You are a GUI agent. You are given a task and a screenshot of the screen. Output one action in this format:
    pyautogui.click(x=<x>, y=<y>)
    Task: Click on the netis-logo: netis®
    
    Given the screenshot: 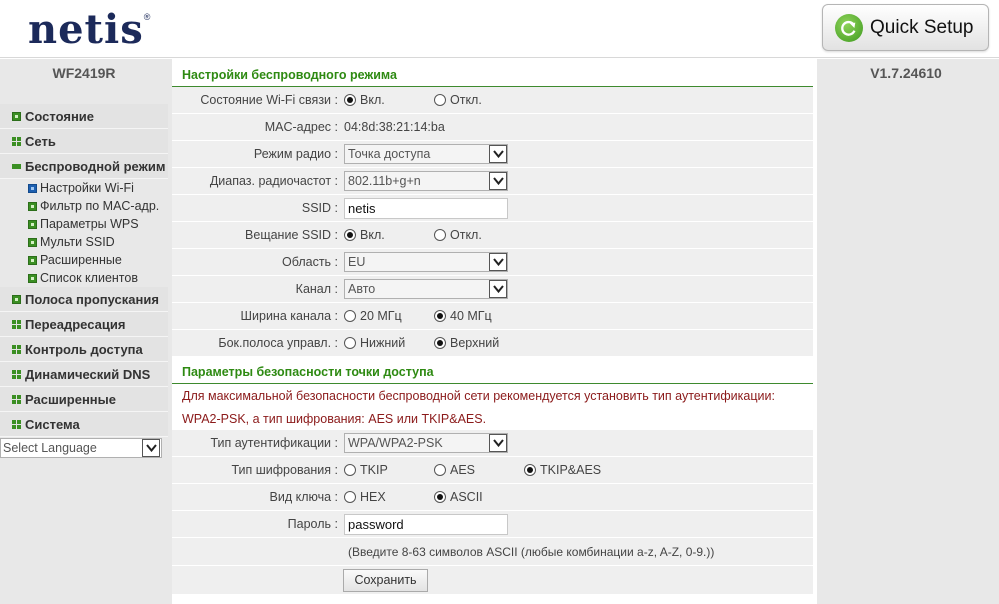 What is the action you would take?
    pyautogui.click(x=89, y=29)
    